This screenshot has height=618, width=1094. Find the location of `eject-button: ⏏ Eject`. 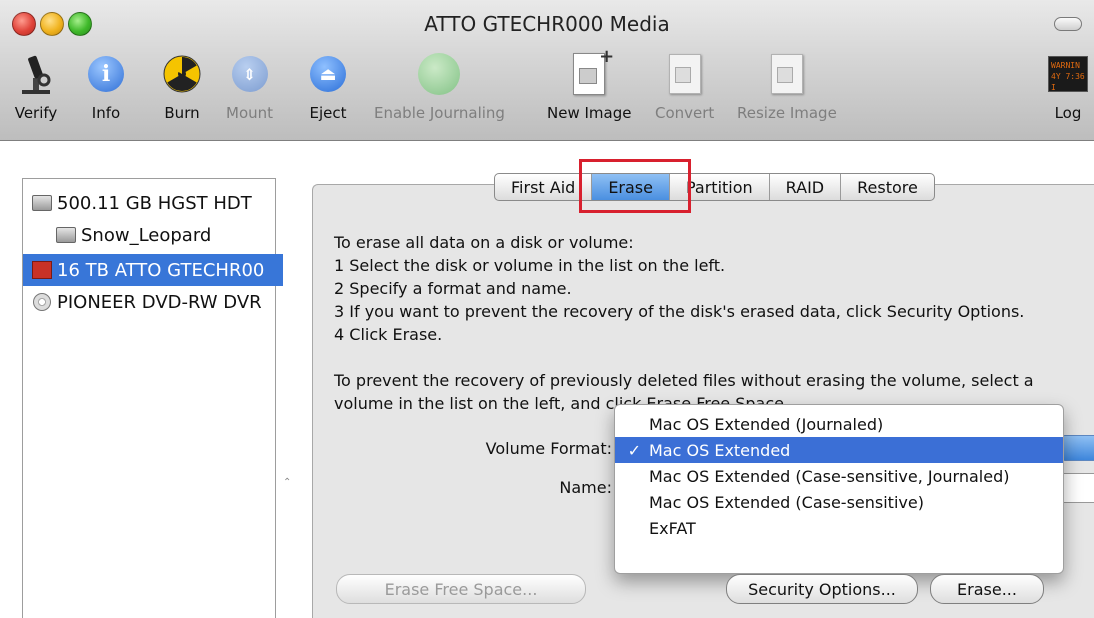

eject-button: ⏏ Eject is located at coordinates (328, 87).